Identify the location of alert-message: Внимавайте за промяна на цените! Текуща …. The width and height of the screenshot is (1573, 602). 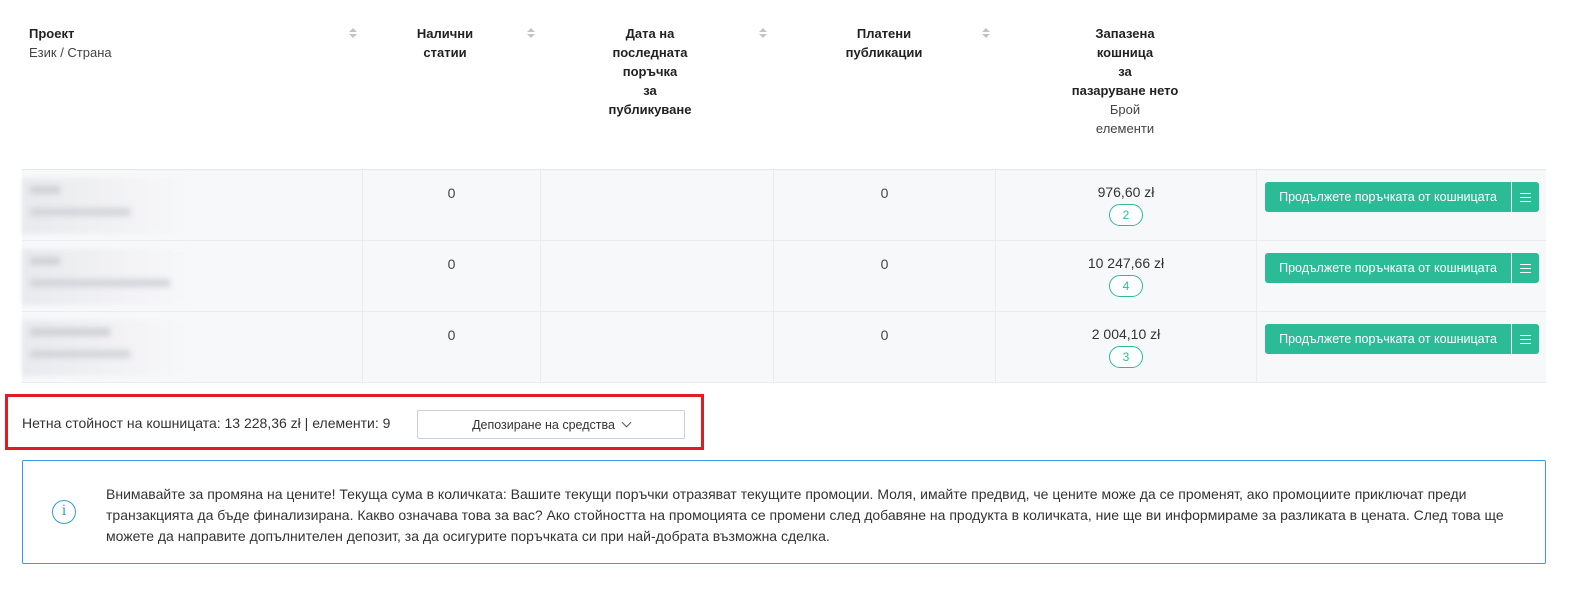
(805, 515).